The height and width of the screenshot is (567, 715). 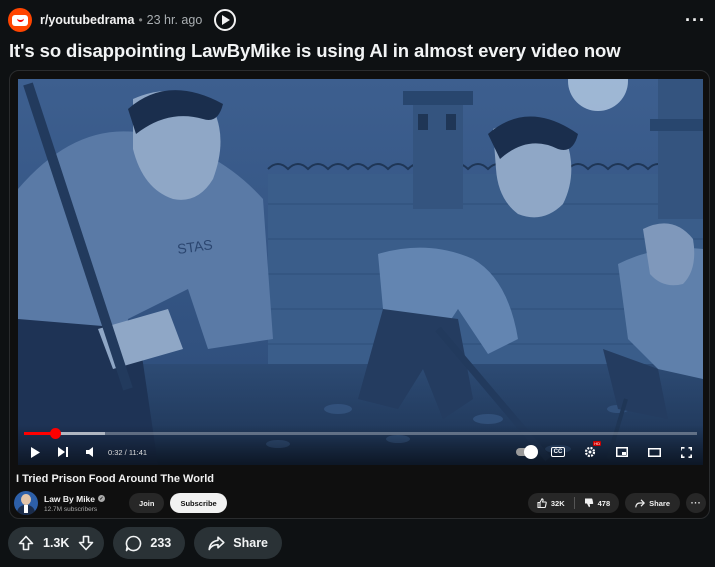 I want to click on channel-name: Law By Mike, so click(x=70, y=498).